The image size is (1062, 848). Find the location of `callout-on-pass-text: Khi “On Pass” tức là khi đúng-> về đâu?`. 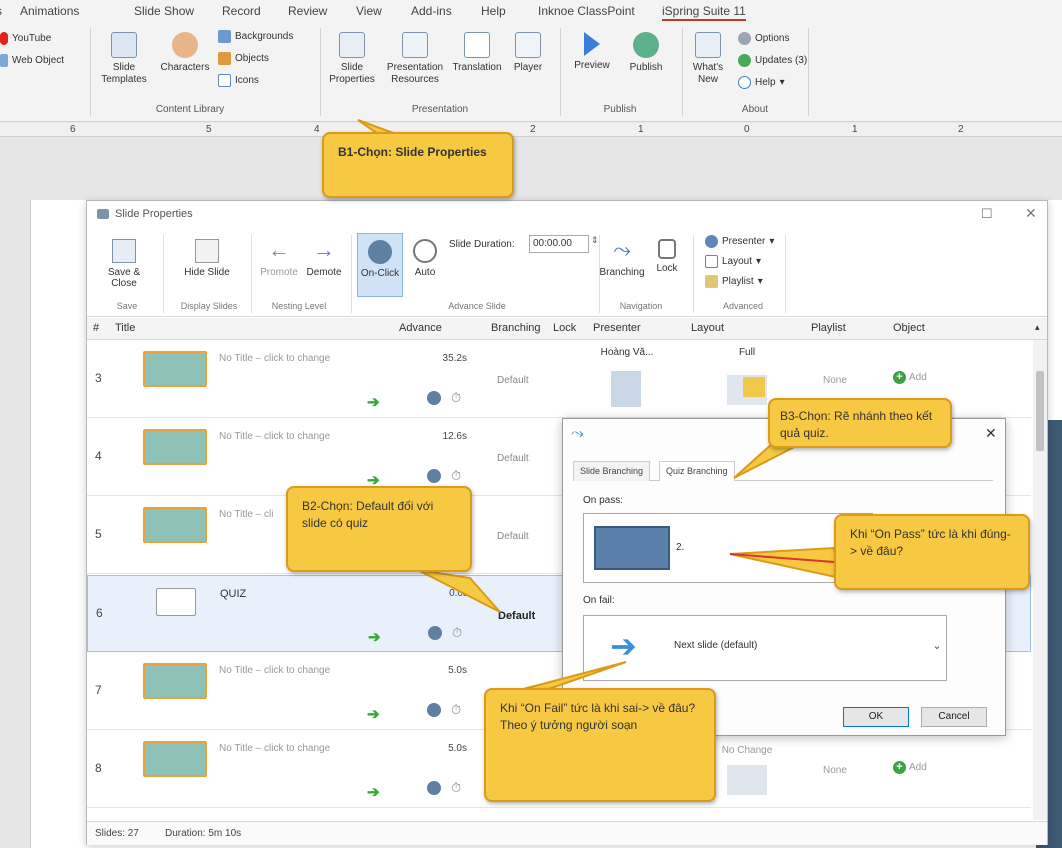

callout-on-pass-text: Khi “On Pass” tức là khi đúng-> về đâu? is located at coordinates (930, 542).